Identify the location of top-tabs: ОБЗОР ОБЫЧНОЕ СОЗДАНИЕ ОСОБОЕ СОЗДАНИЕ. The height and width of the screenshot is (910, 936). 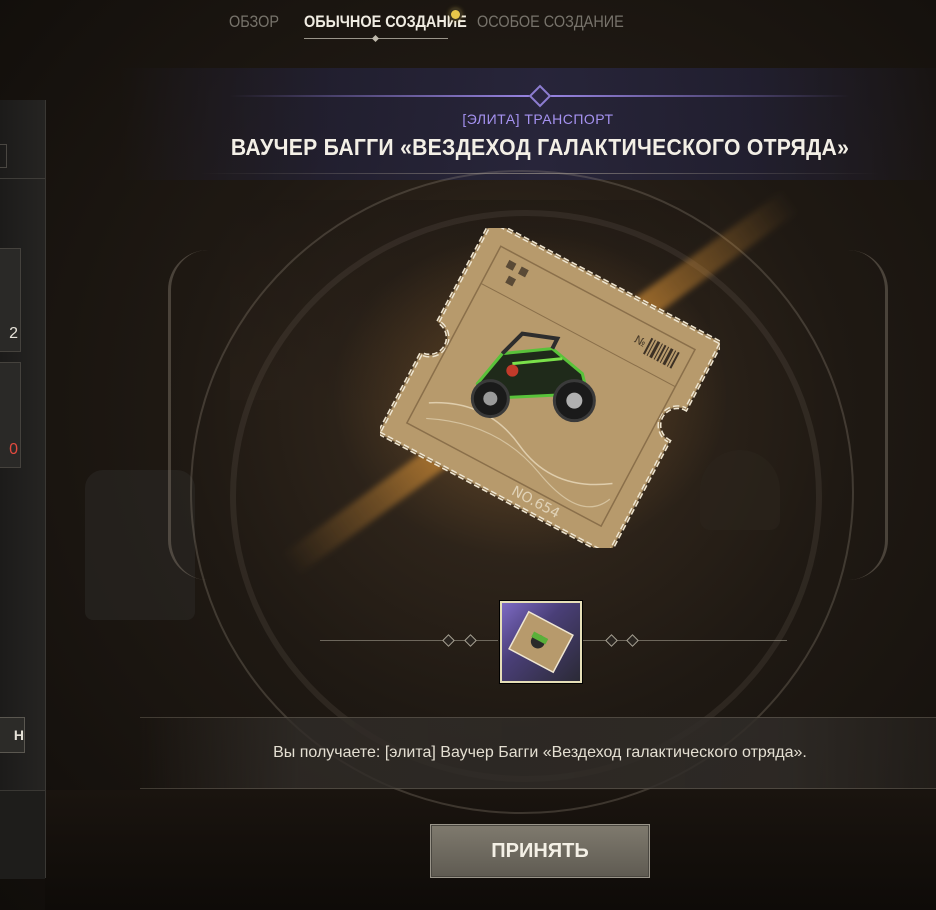
(468, 26).